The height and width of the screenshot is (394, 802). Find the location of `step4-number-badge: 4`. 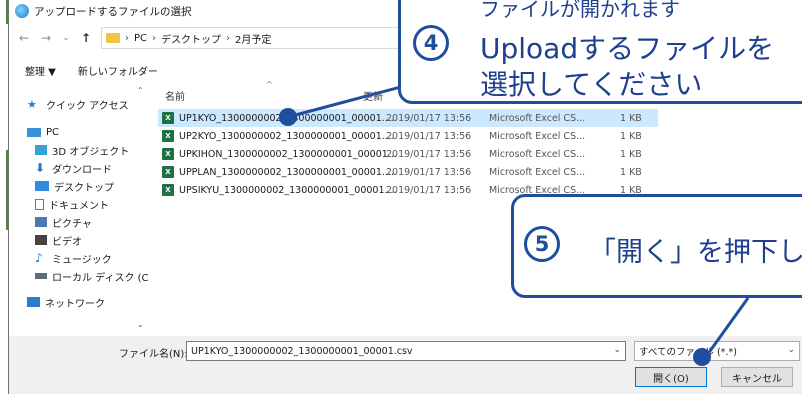

step4-number-badge: 4 is located at coordinates (431, 43).